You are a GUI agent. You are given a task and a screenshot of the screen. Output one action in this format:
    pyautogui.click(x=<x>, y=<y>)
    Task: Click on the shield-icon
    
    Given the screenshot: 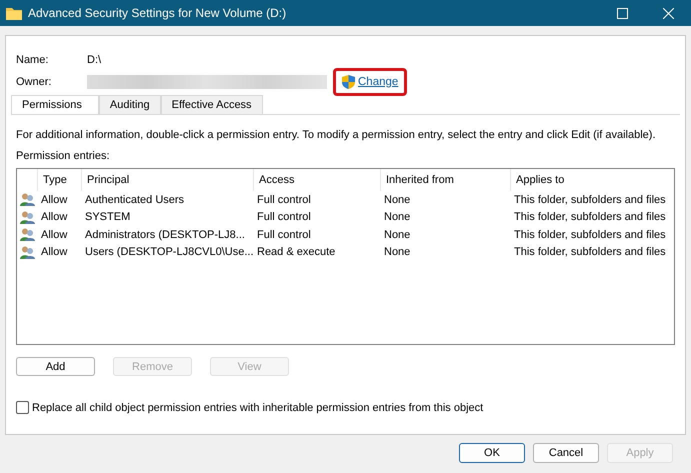 What is the action you would take?
    pyautogui.click(x=348, y=82)
    